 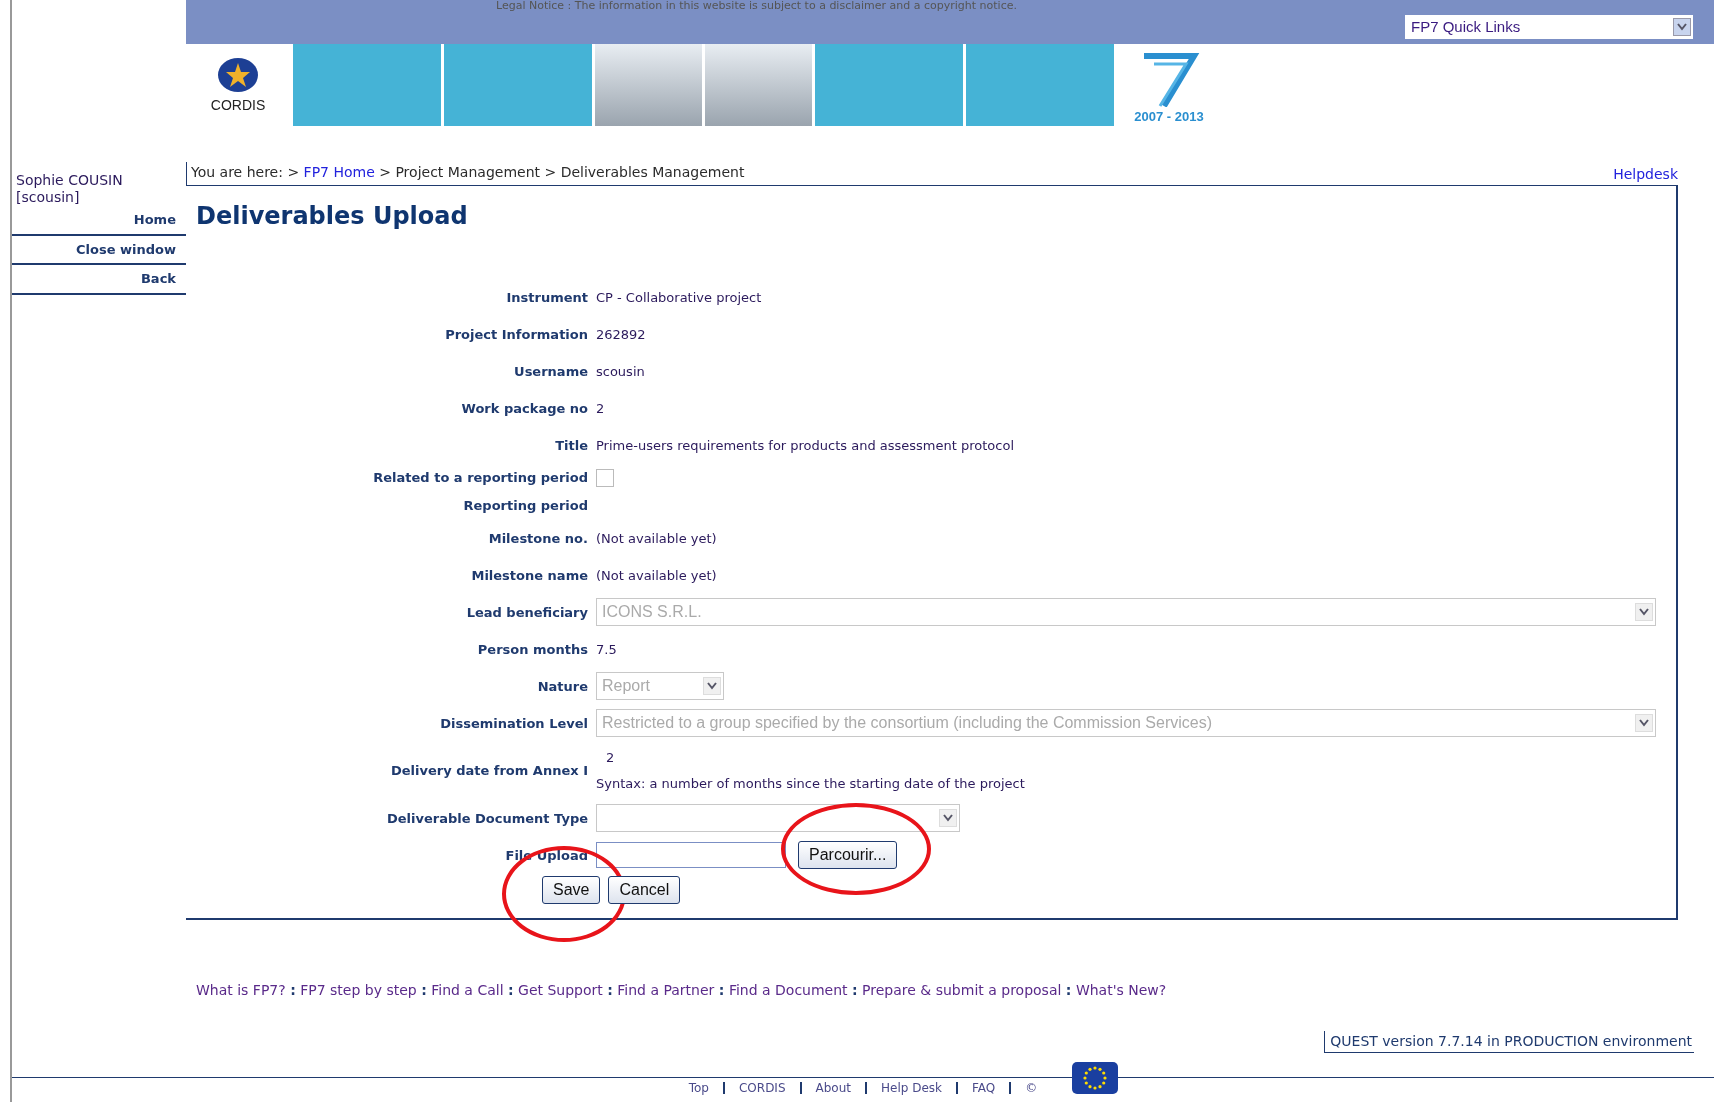 I want to click on field-label: Delivery date from Annex I, so click(x=489, y=771).